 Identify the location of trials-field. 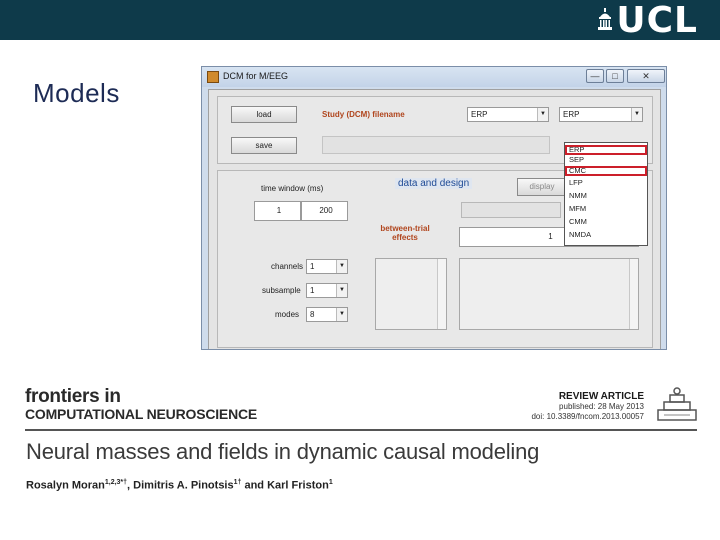
(511, 210).